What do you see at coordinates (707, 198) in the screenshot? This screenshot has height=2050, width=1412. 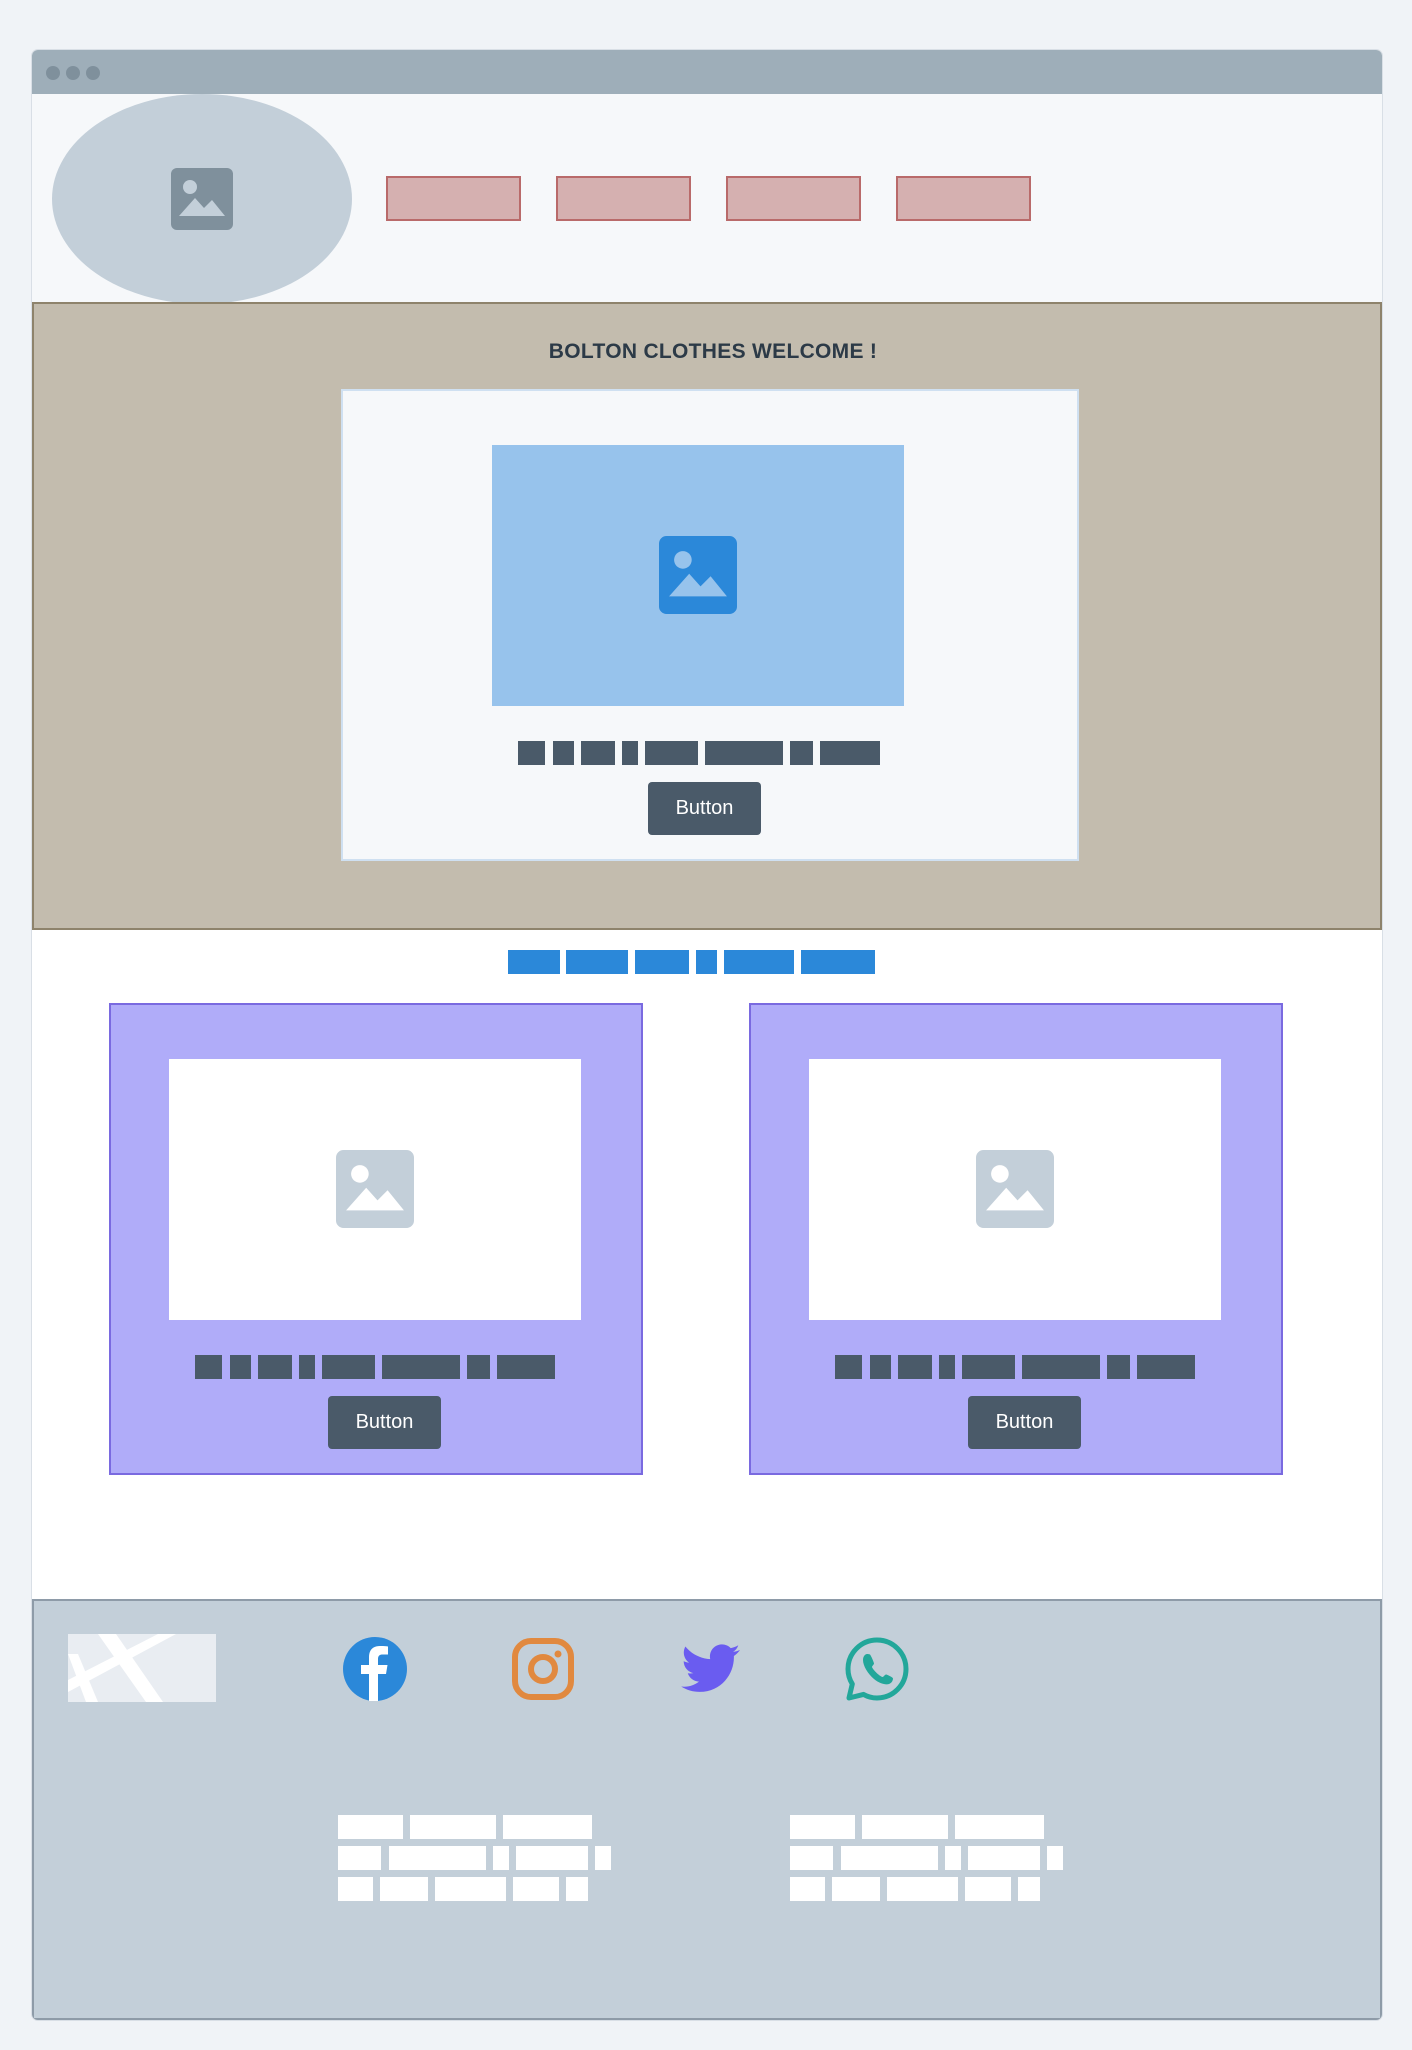 I see `site-header` at bounding box center [707, 198].